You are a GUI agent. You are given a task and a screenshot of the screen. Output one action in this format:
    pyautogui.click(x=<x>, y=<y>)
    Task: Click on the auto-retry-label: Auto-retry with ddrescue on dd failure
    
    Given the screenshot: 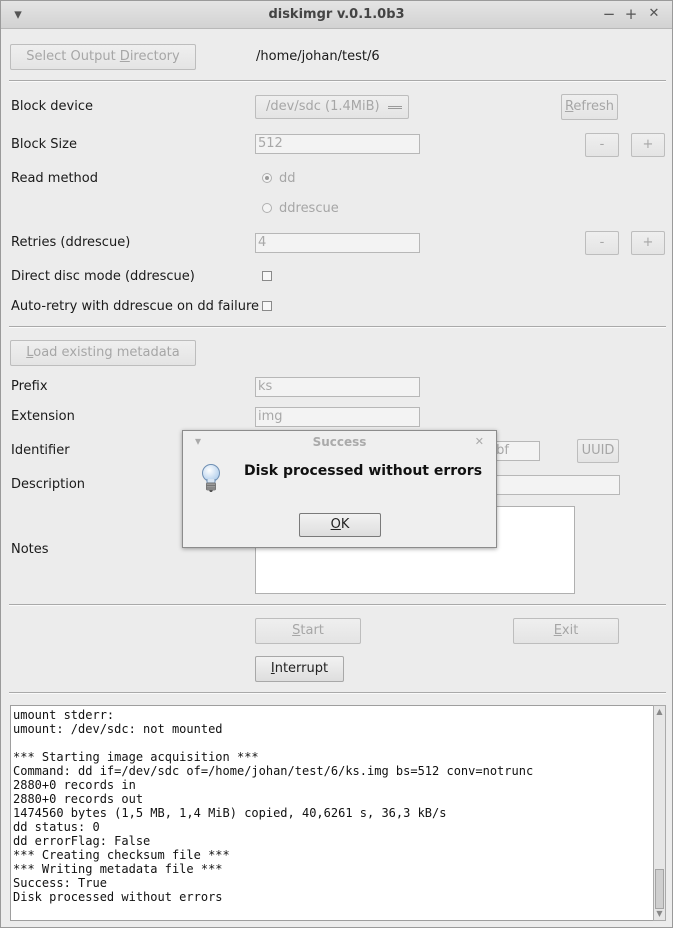 What is the action you would take?
    pyautogui.click(x=135, y=306)
    